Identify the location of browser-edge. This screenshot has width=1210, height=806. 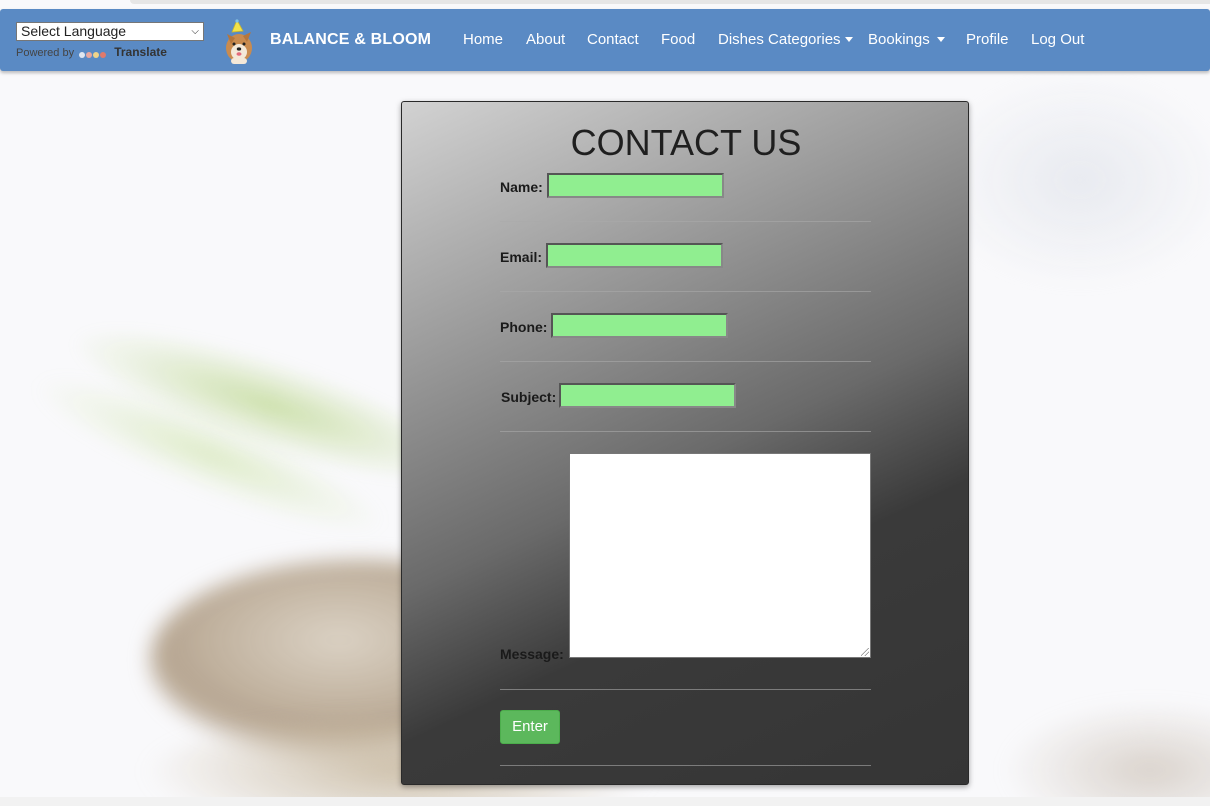
(670, 2).